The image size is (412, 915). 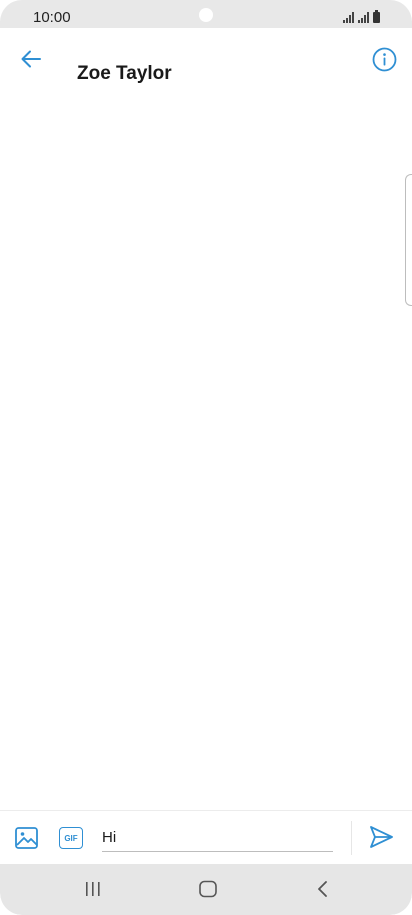 I want to click on recents-icon, so click(x=93, y=889).